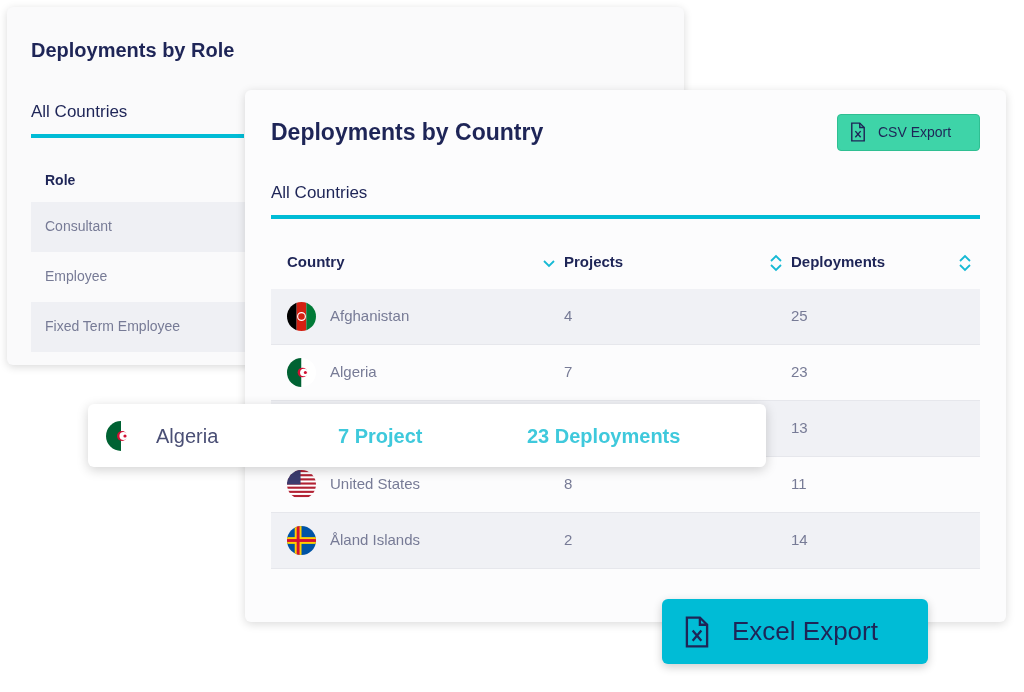 This screenshot has height=692, width=1024. Describe the element at coordinates (375, 483) in the screenshot. I see `table-cell-text: United States` at that location.